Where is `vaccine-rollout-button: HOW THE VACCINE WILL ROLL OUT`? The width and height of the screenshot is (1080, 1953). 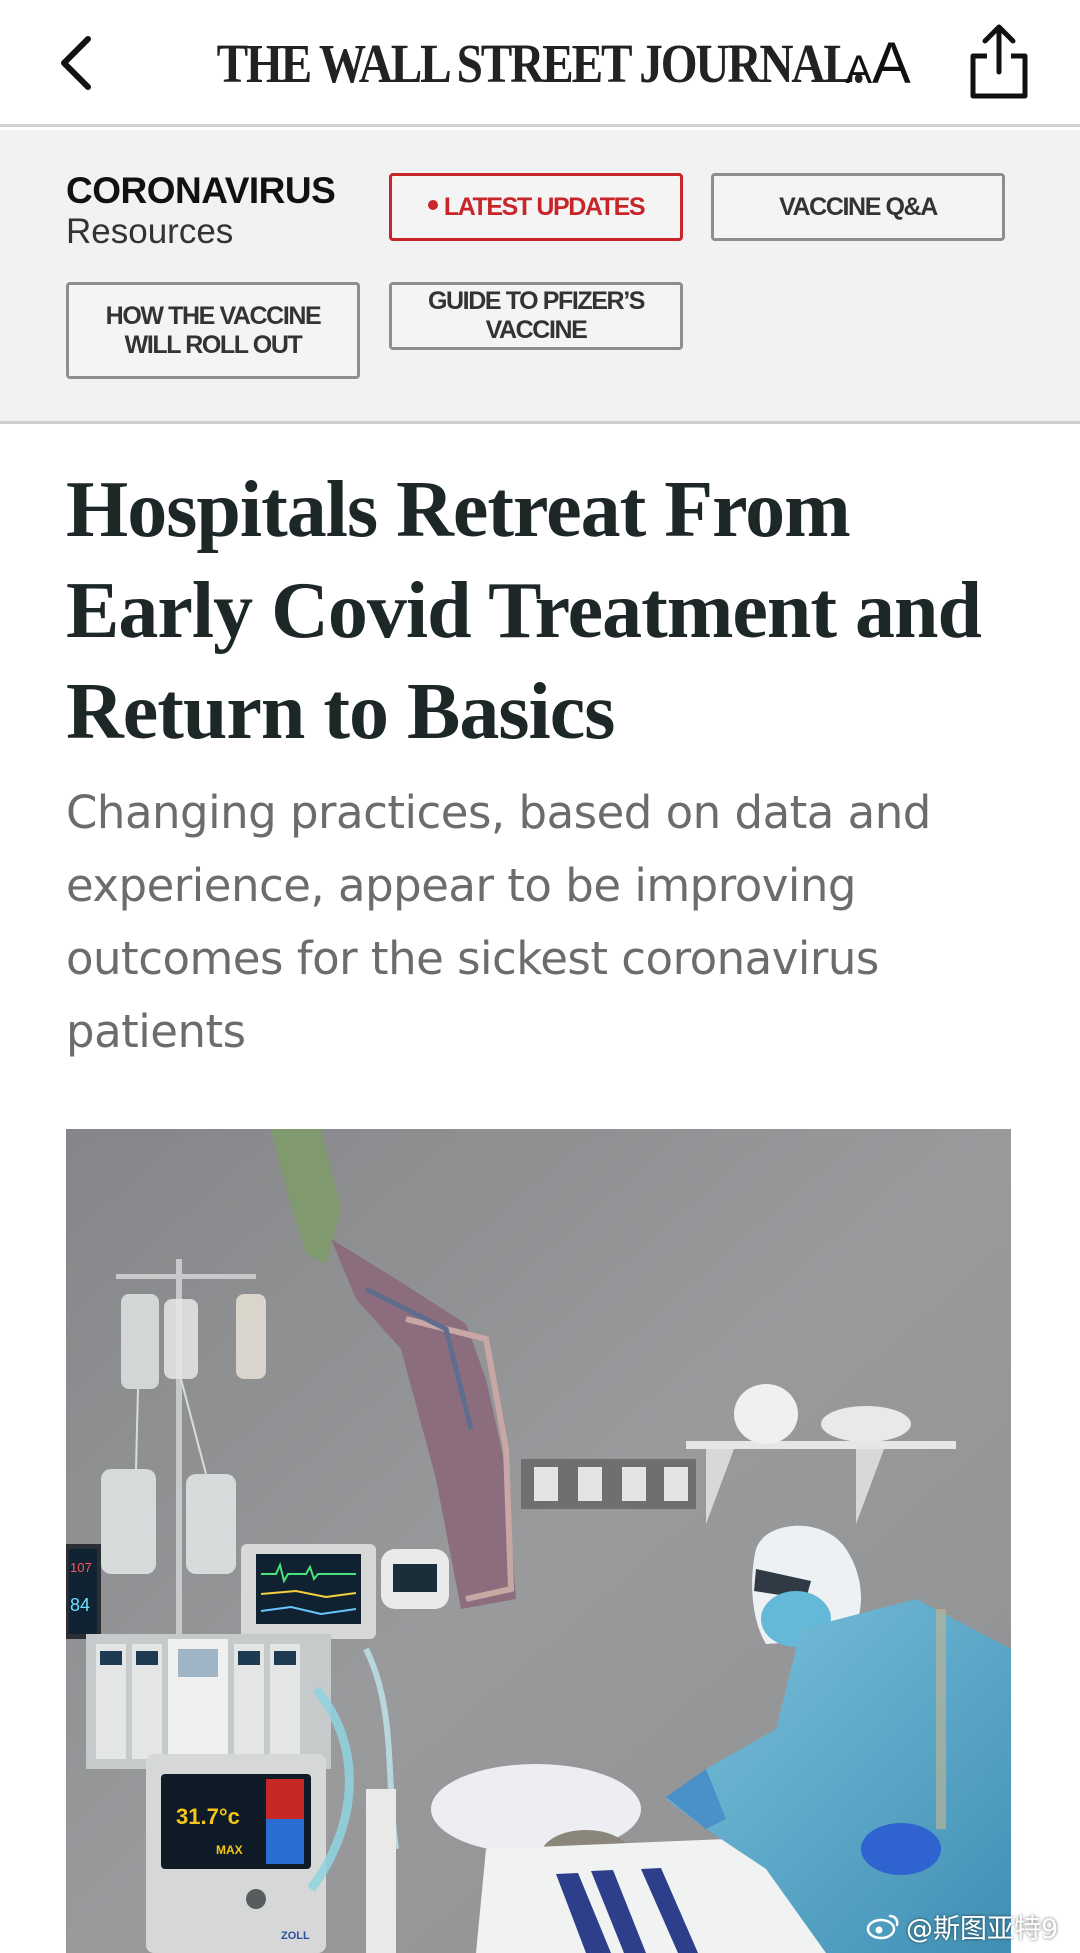 vaccine-rollout-button: HOW THE VACCINE WILL ROLL OUT is located at coordinates (213, 330).